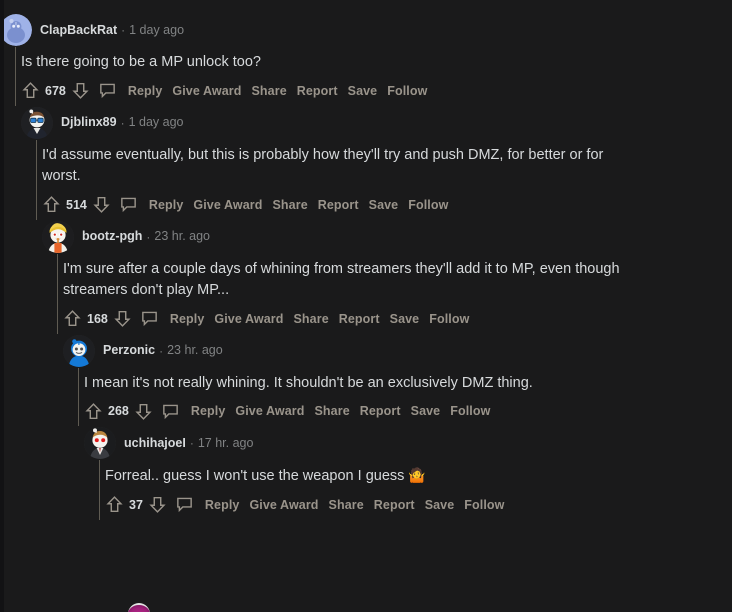  Describe the element at coordinates (89, 122) in the screenshot. I see `comment-author: Djblinx89` at that location.